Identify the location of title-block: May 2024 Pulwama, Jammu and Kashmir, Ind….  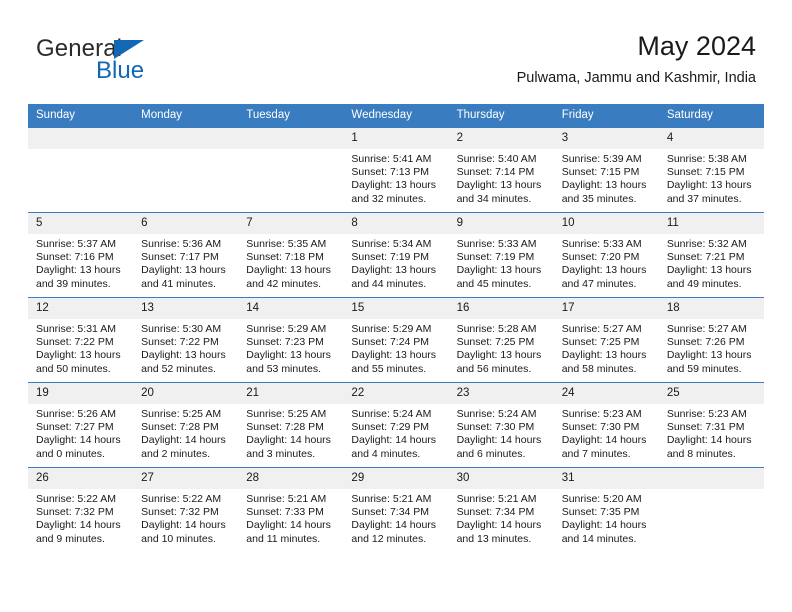
(636, 59).